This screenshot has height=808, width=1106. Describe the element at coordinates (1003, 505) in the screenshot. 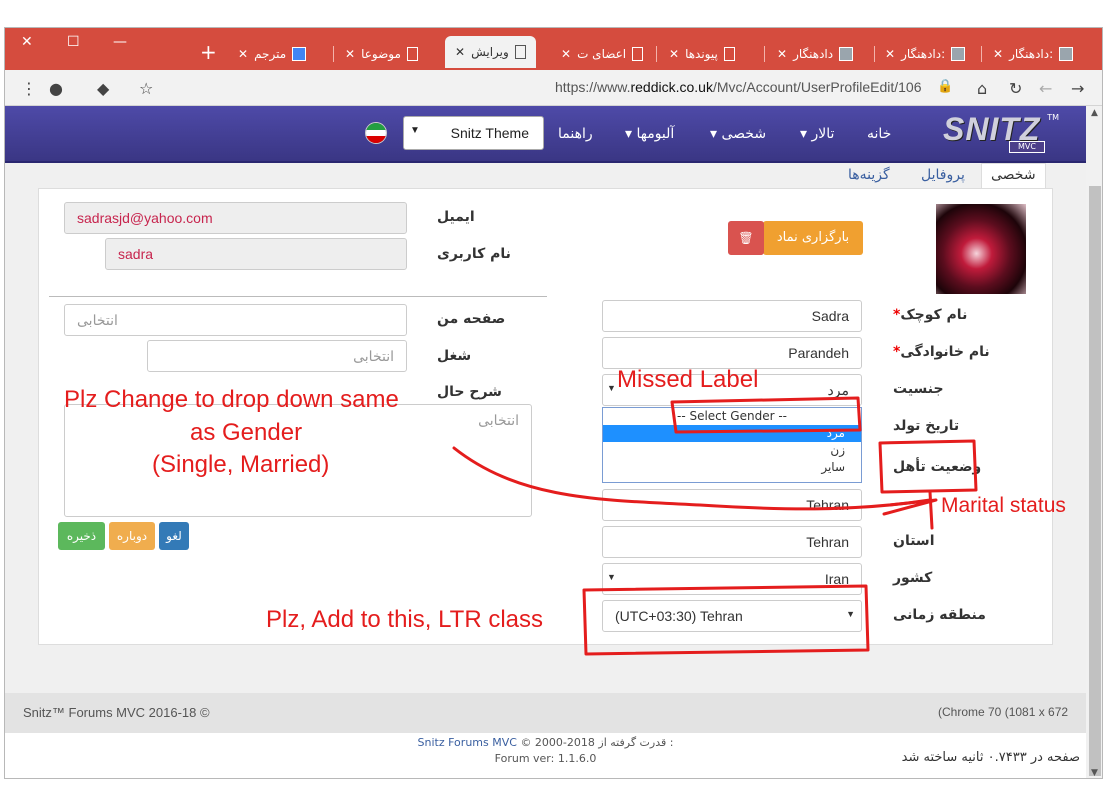

I see `annotation-marital-status: Marital status` at that location.